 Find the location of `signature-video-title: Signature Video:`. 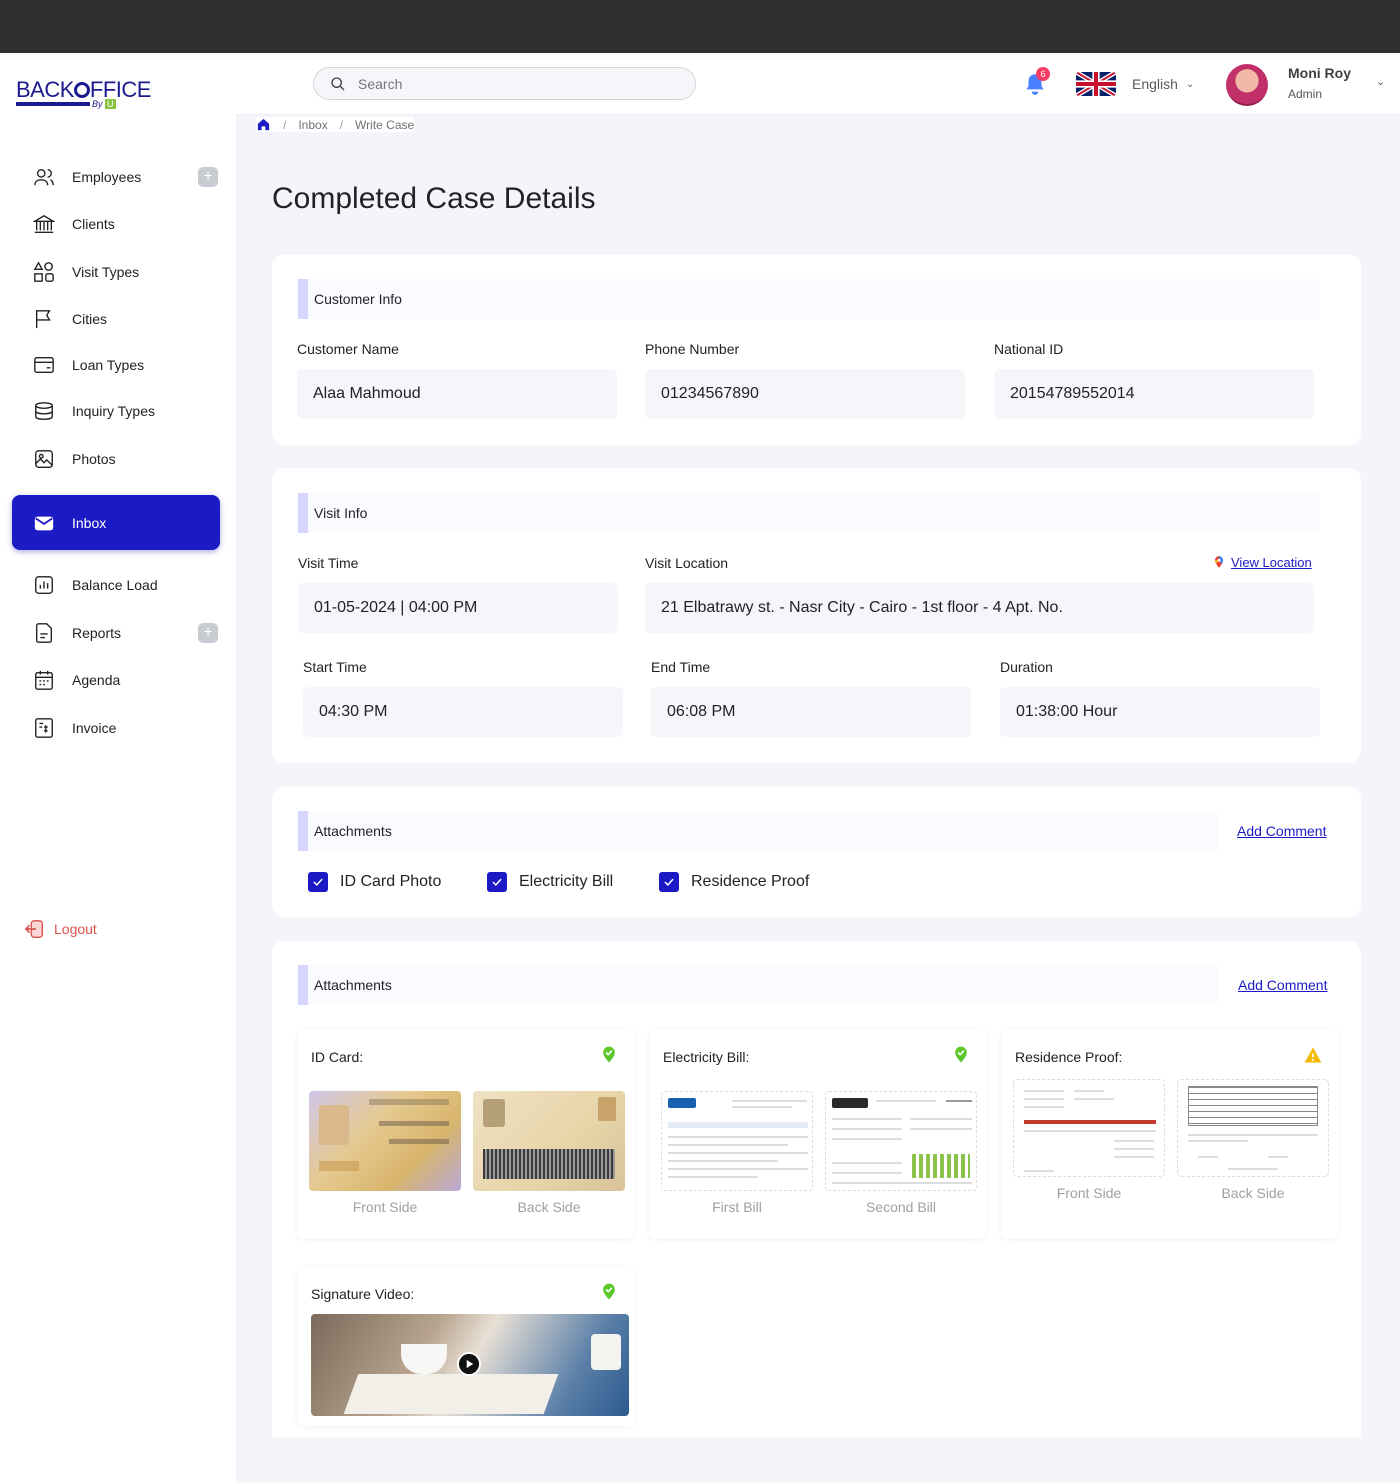

signature-video-title: Signature Video: is located at coordinates (363, 1294).